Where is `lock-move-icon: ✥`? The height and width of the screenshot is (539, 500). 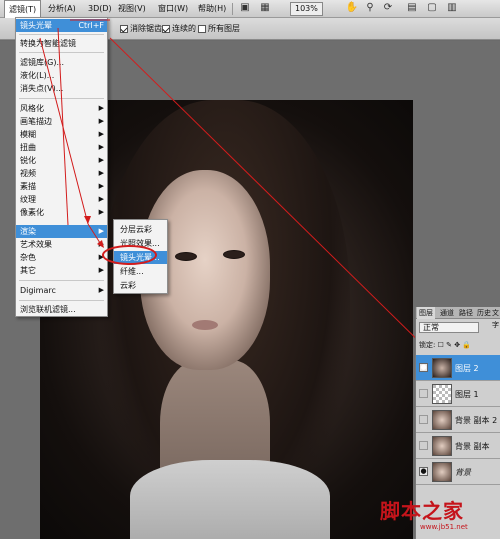
lock-move-icon: ✥ is located at coordinates (457, 345).